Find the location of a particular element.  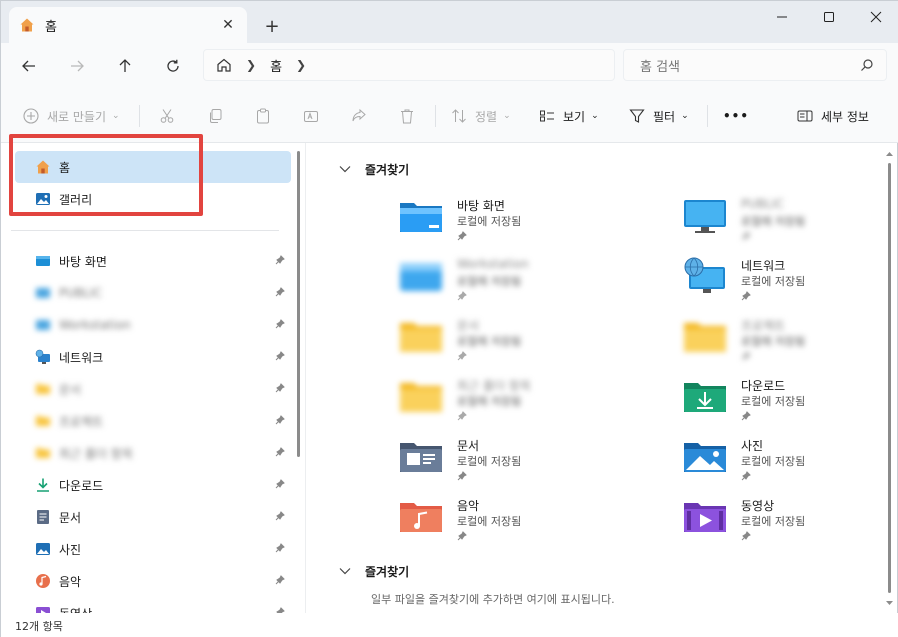

tile-downloads: 다운로드 로컬에 저장됨 is located at coordinates (790, 405).